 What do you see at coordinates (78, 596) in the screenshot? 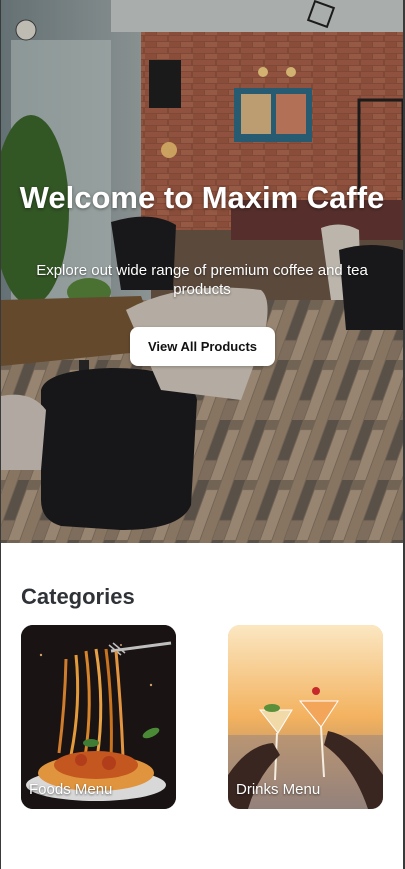
I see `categories-heading: Categories` at bounding box center [78, 596].